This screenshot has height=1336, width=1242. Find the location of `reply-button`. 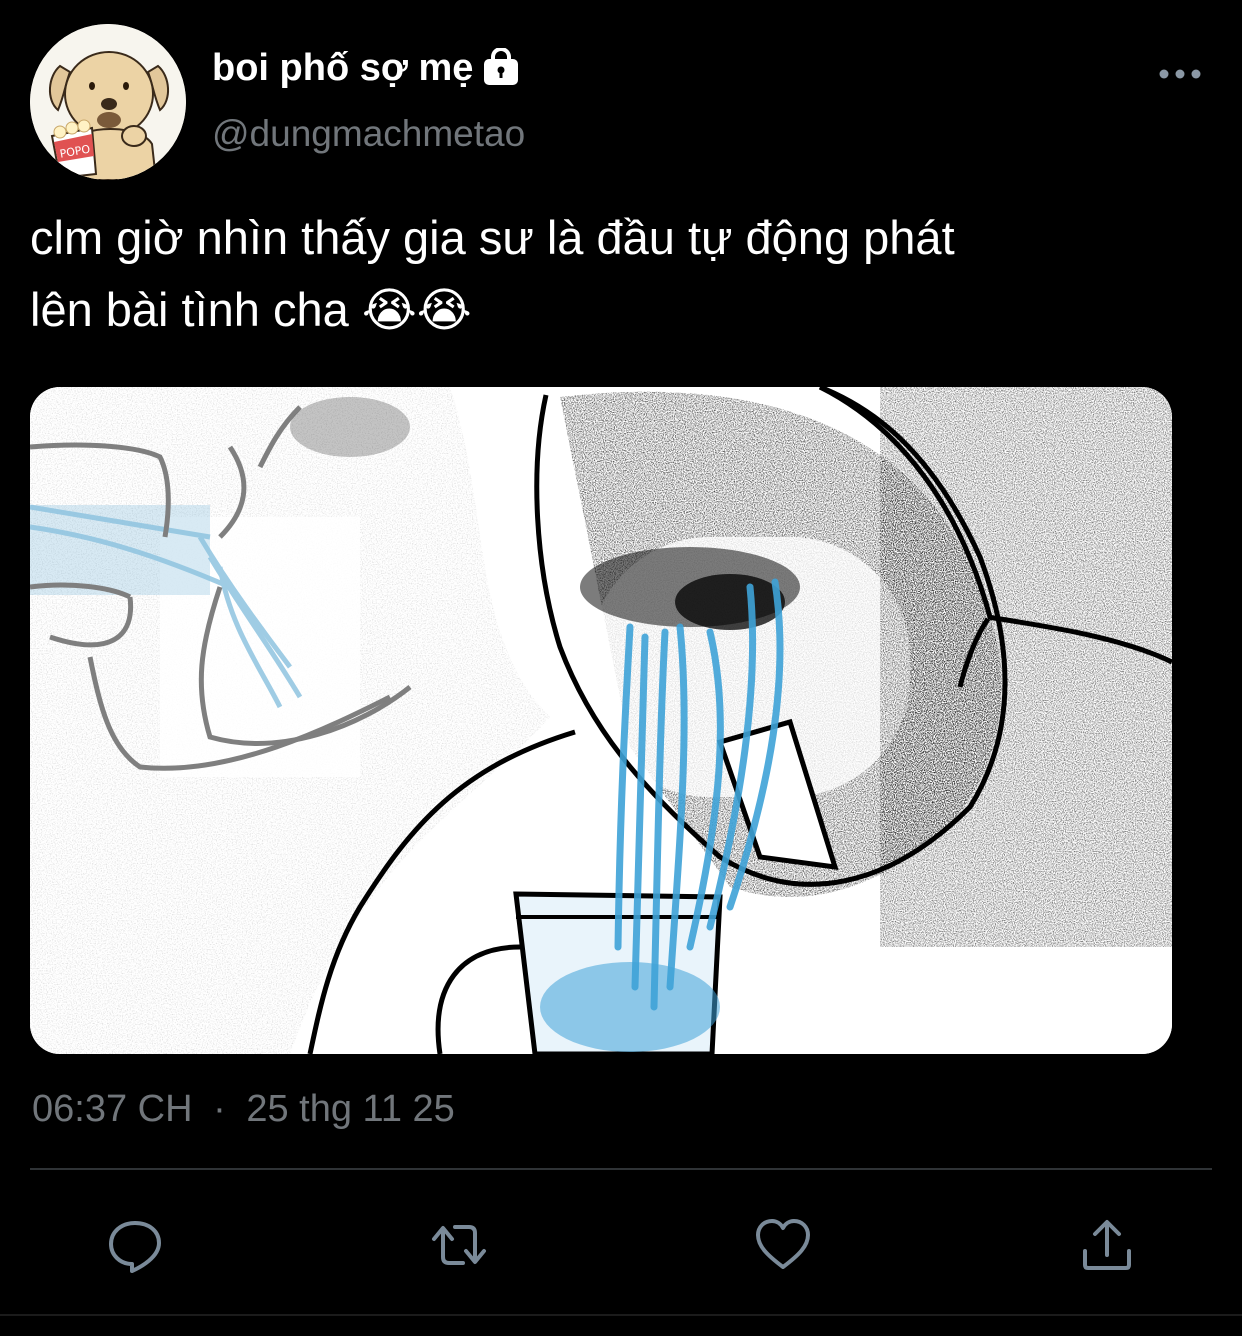

reply-button is located at coordinates (135, 1245).